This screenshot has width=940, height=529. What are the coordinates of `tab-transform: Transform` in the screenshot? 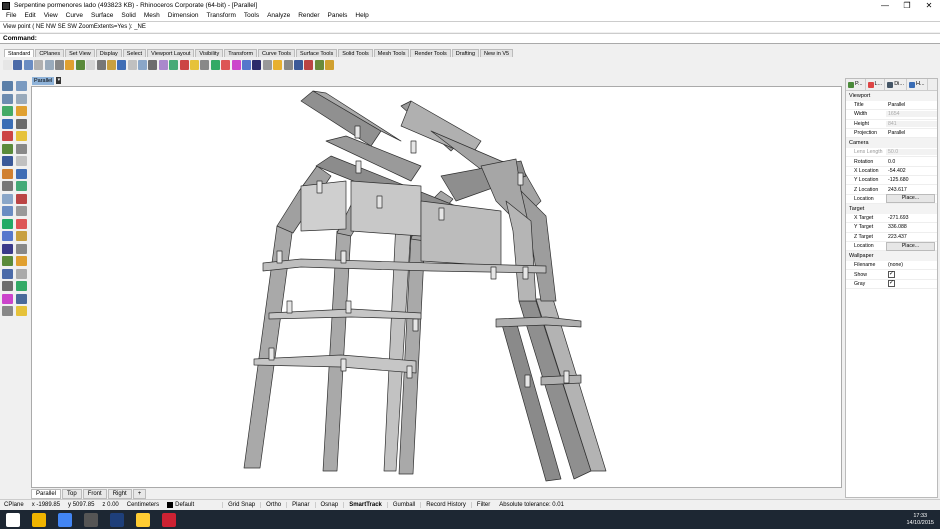 It's located at (241, 53).